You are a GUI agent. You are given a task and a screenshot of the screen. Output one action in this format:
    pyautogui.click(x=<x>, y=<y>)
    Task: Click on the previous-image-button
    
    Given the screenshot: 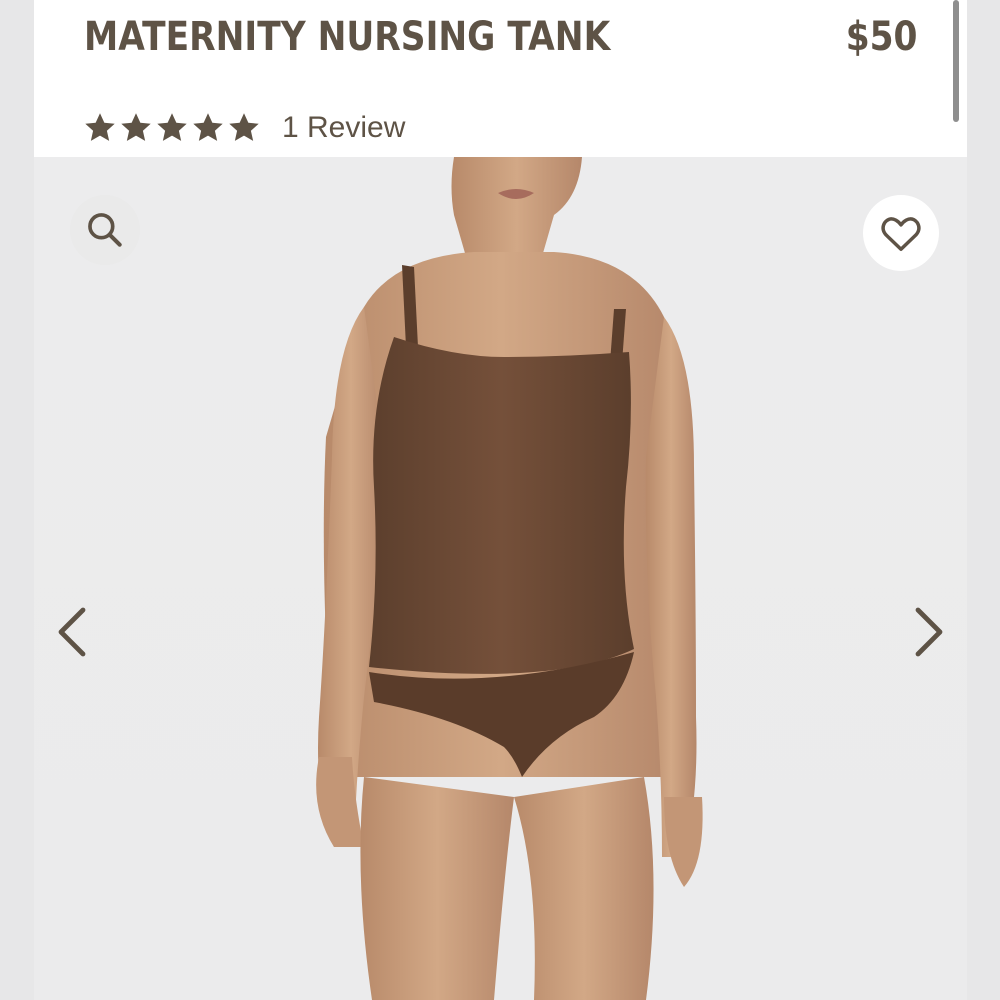 What is the action you would take?
    pyautogui.click(x=73, y=632)
    